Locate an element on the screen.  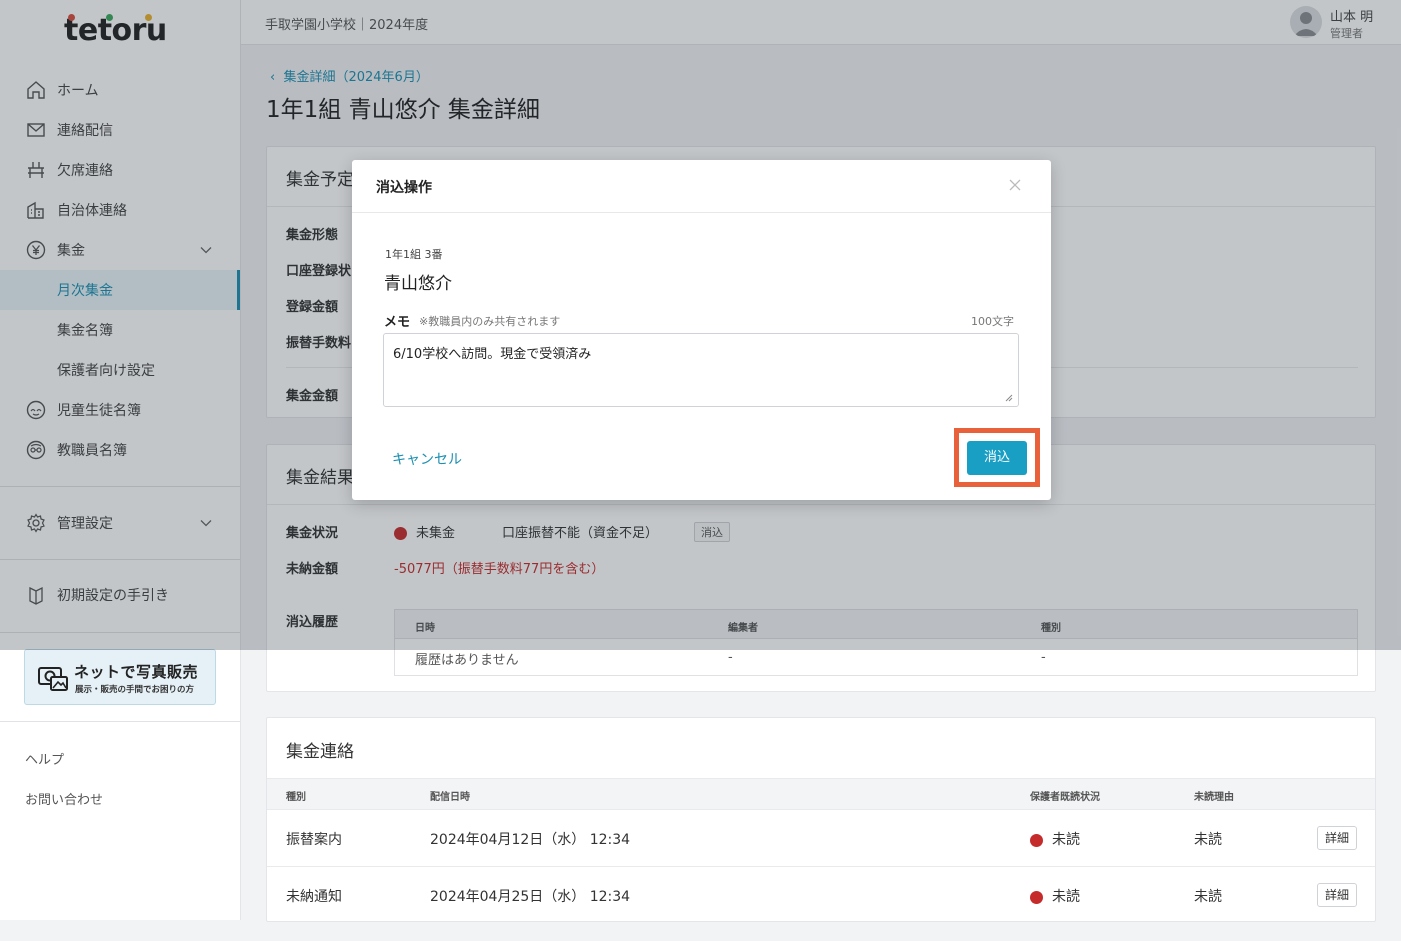
close-icon is located at coordinates (1015, 185).